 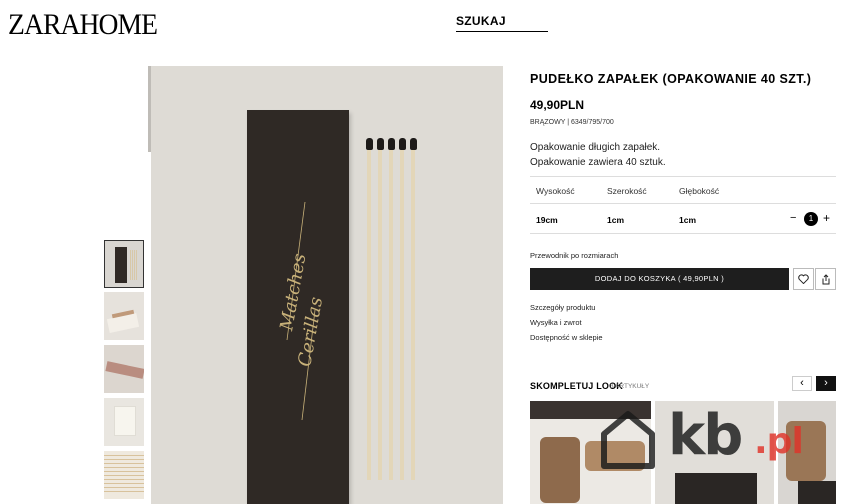 I want to click on description-line: Opakowanie długich zapałek., so click(x=595, y=147).